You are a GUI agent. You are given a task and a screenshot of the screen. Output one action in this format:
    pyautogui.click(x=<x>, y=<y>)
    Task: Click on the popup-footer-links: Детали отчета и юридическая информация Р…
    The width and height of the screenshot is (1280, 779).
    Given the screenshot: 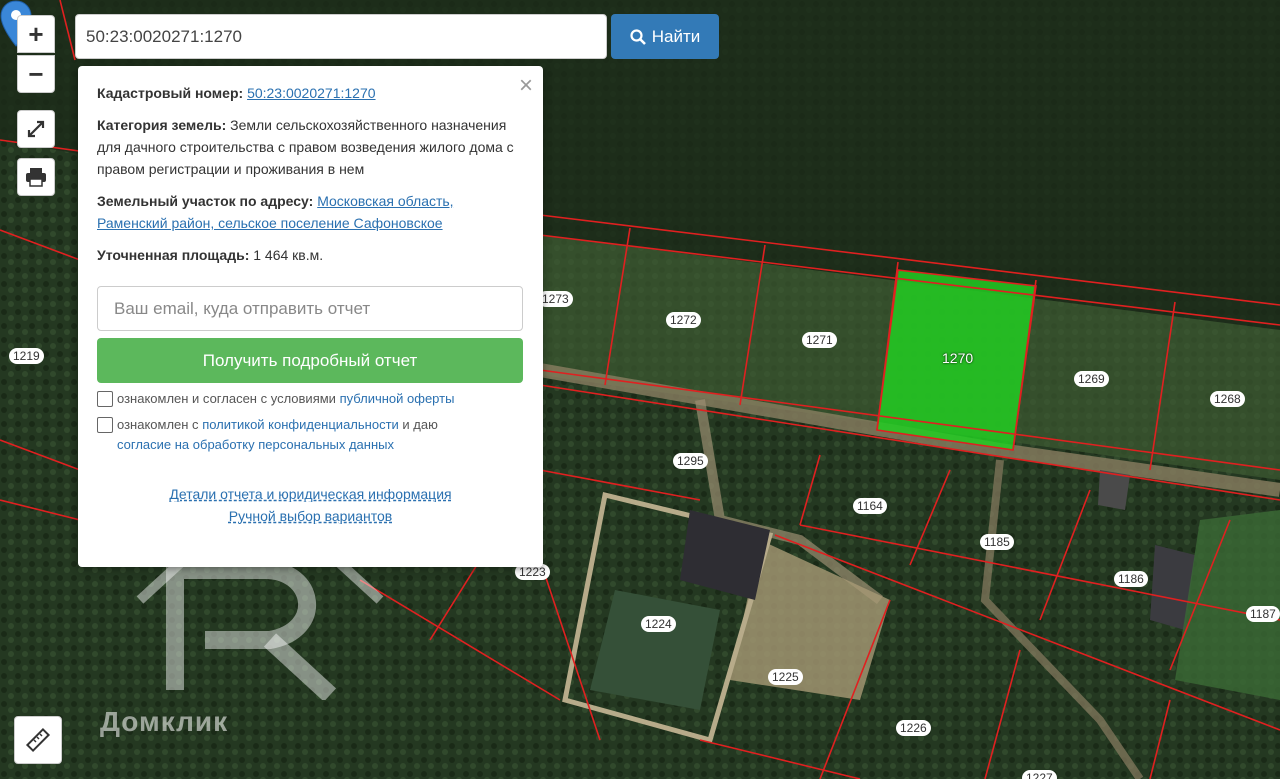 What is the action you would take?
    pyautogui.click(x=310, y=505)
    